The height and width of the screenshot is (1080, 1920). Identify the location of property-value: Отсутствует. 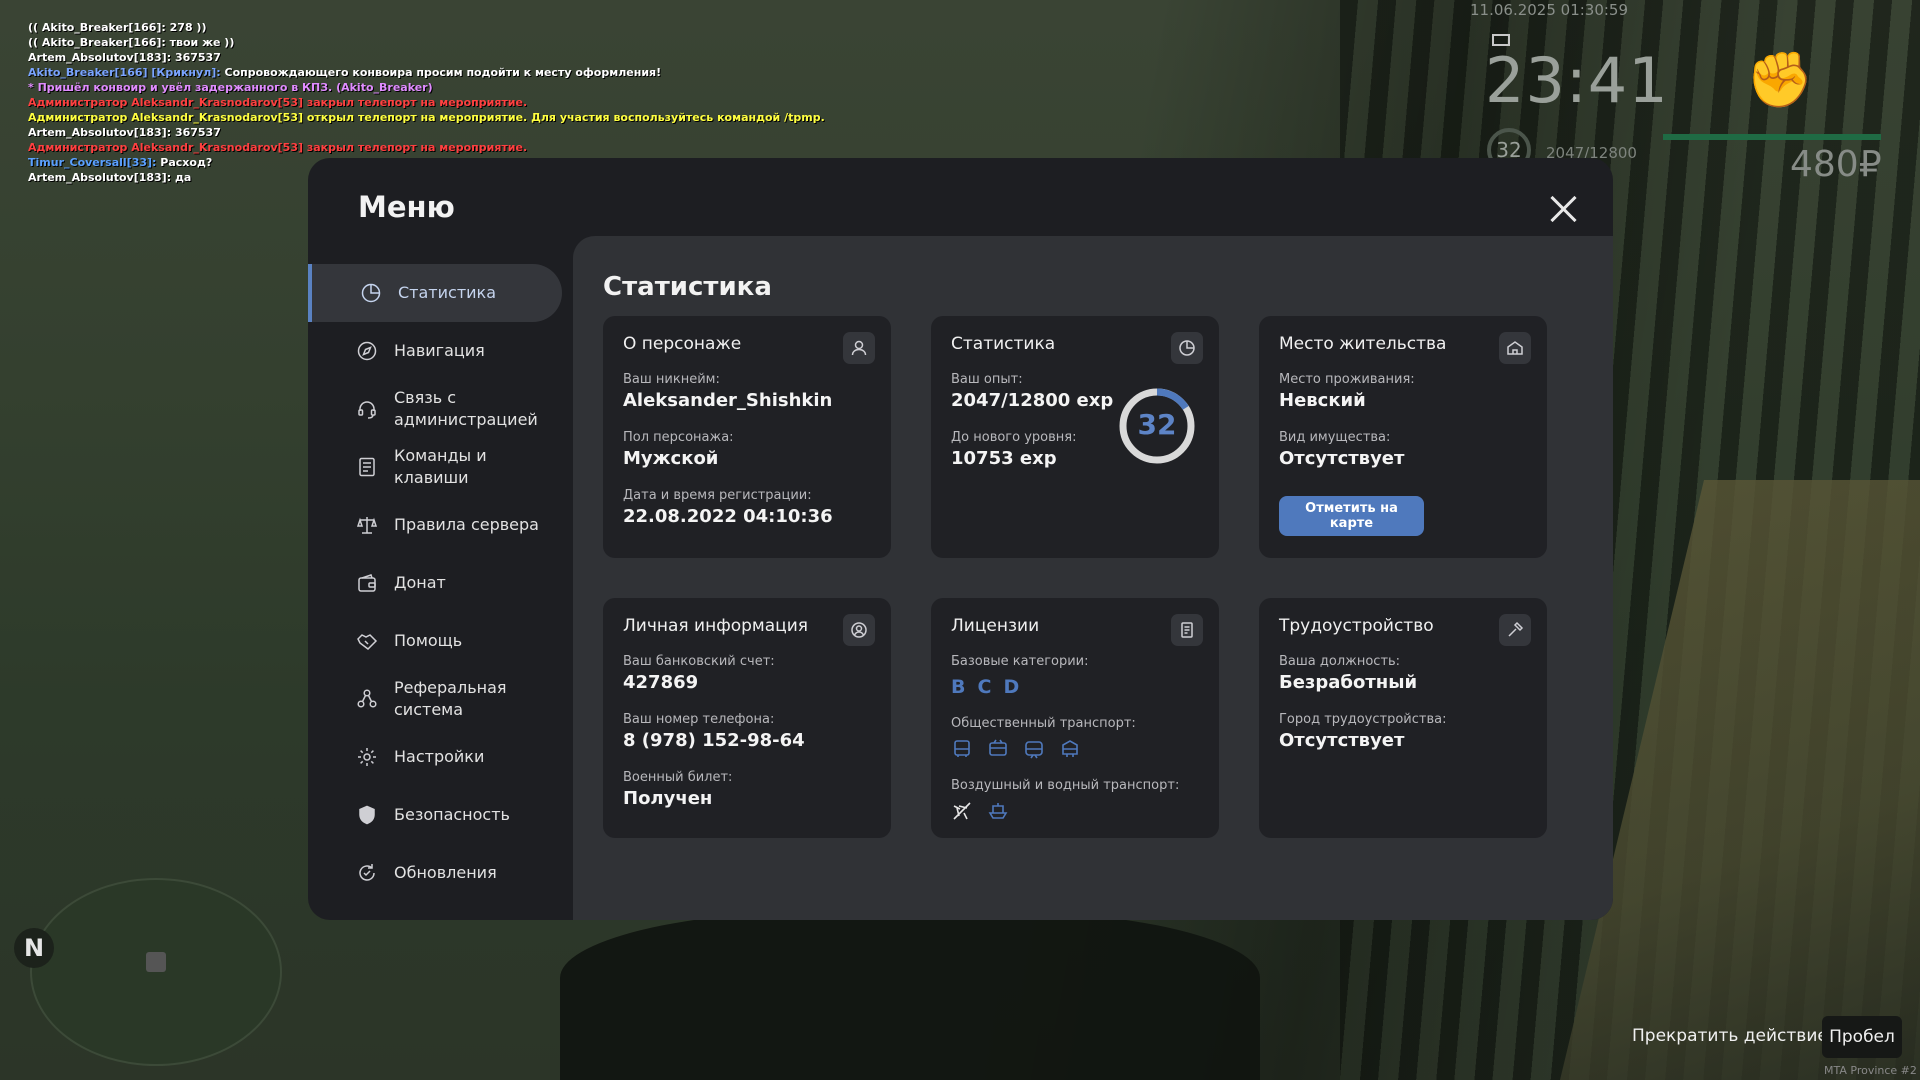
(1342, 458).